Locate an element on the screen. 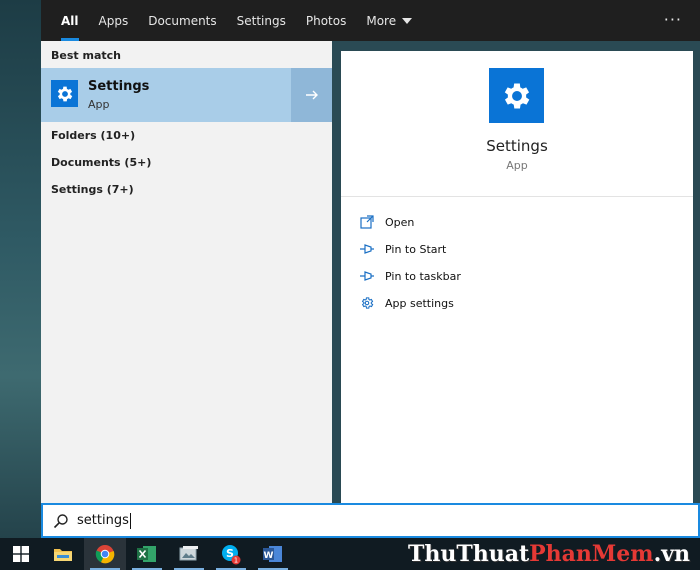 This screenshot has width=700, height=570. watermark-part: PhanMem is located at coordinates (591, 554).